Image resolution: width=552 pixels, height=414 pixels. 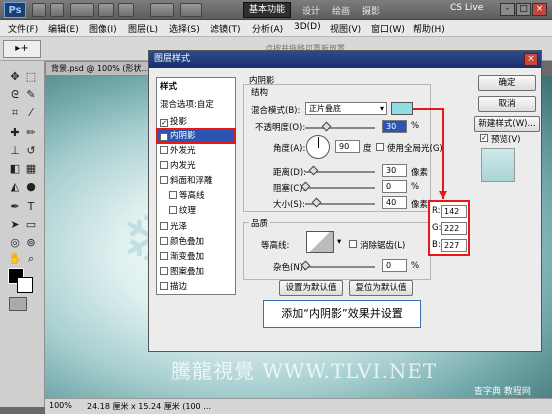 I want to click on arrange-documents-icon, so click(x=162, y=10).